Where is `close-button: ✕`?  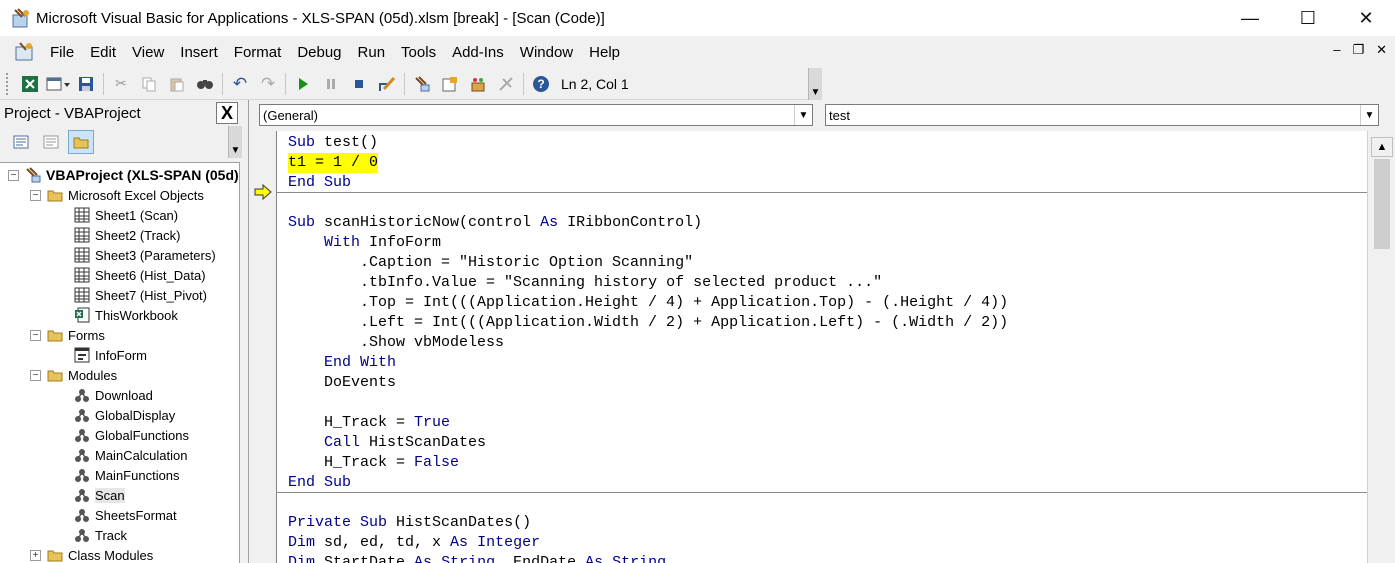 close-button: ✕ is located at coordinates (1366, 18).